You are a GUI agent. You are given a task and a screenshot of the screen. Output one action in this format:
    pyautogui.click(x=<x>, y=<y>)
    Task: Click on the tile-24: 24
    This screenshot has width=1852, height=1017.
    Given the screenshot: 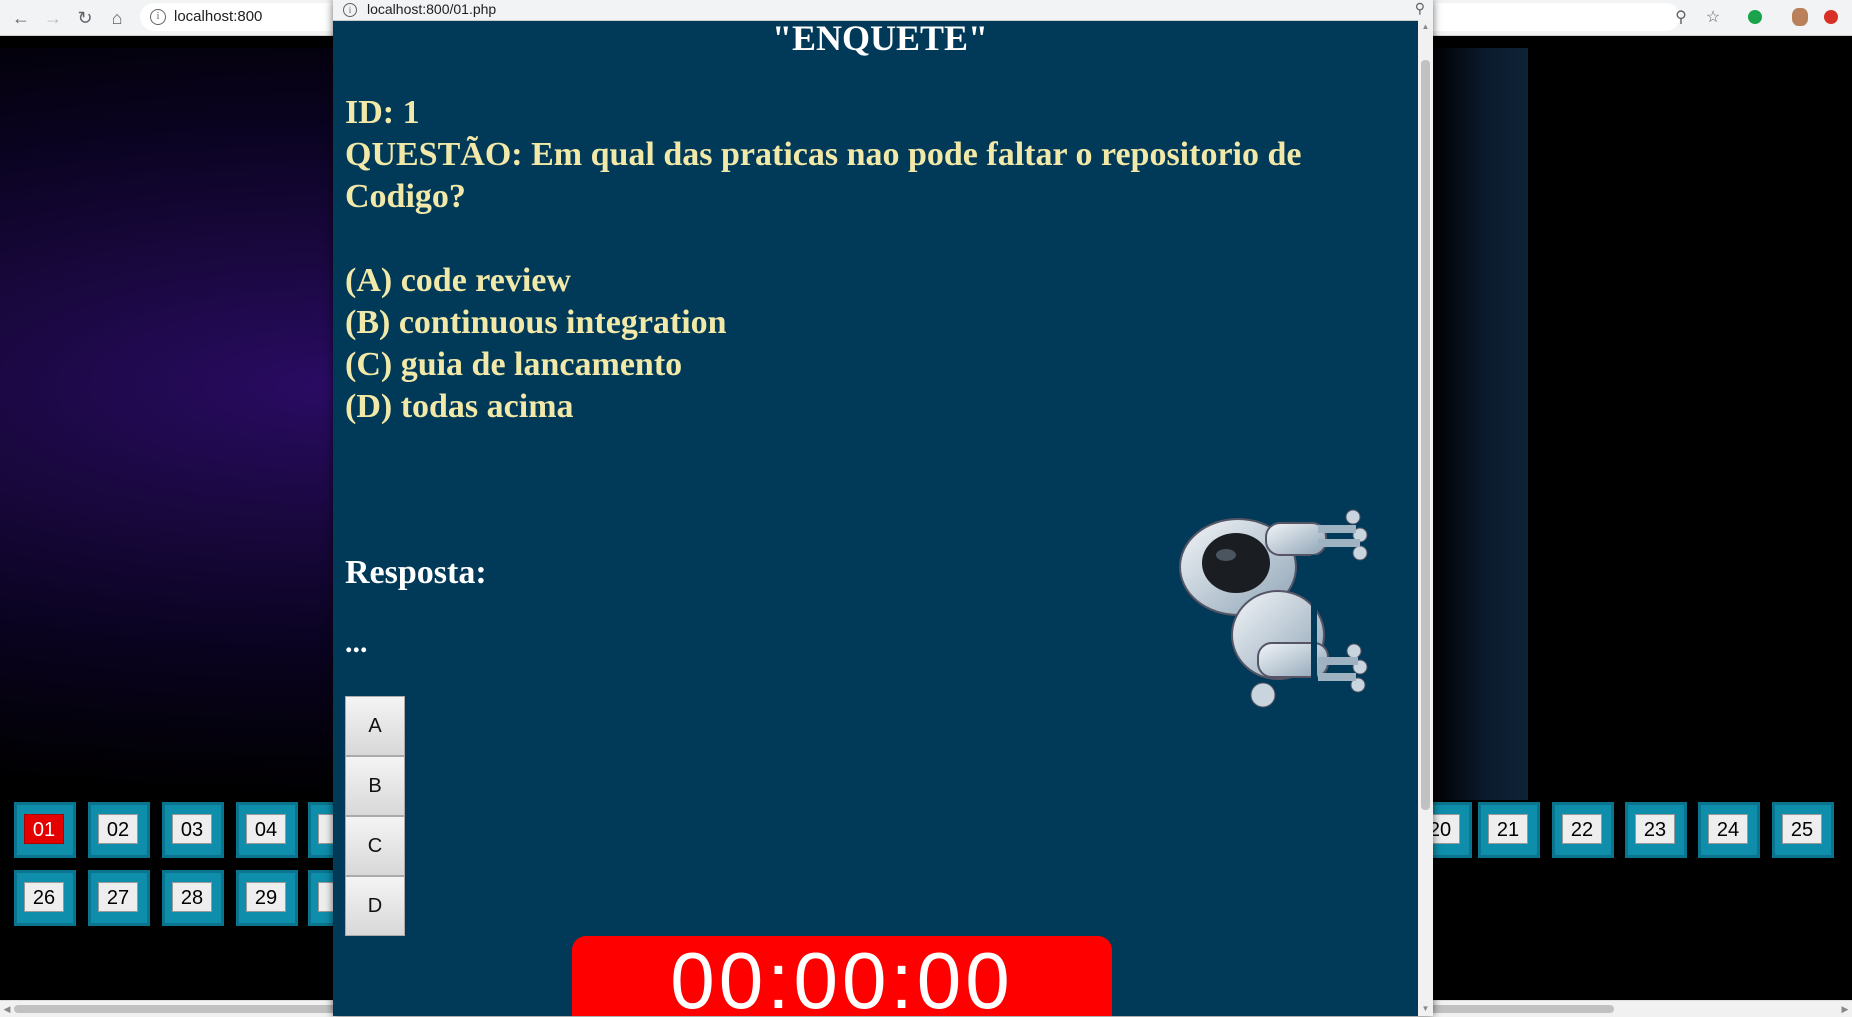 What is the action you would take?
    pyautogui.click(x=1729, y=830)
    